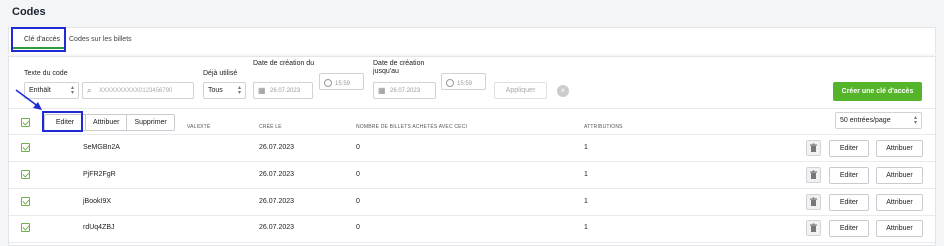 This screenshot has width=944, height=246. What do you see at coordinates (270, 127) in the screenshot?
I see `column-header-created: CRÉÉ LE` at bounding box center [270, 127].